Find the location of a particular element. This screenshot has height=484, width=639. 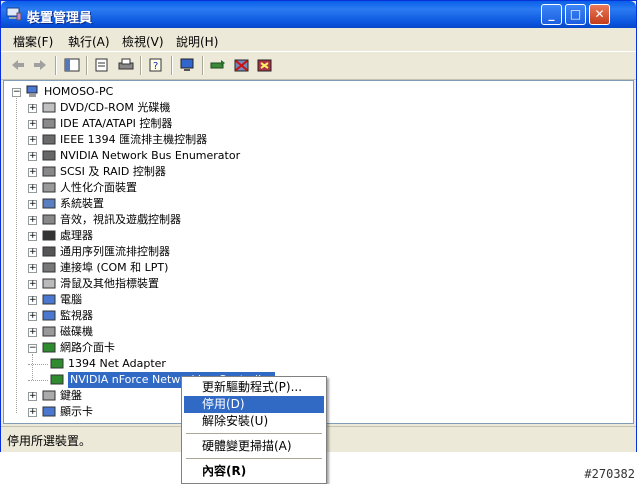

ctx-disable: 停用(D) is located at coordinates (254, 404).